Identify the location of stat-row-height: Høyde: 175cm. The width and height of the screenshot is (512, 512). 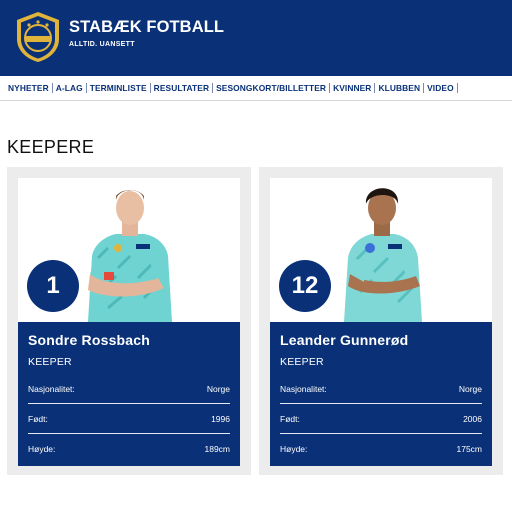
(381, 449).